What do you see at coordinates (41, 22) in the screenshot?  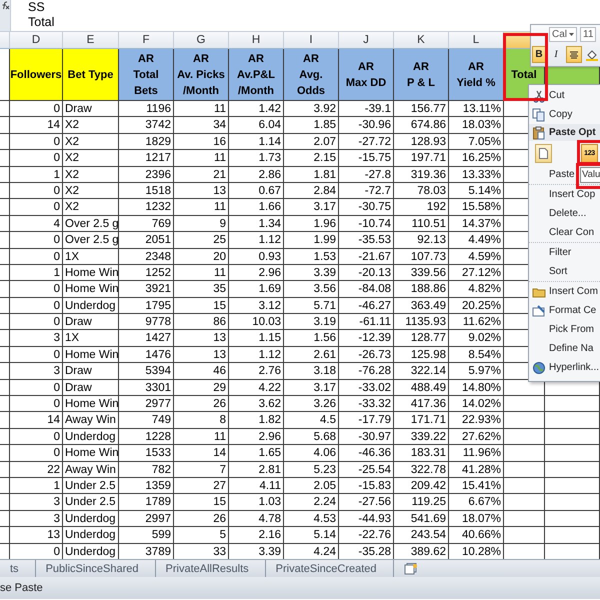 I see `formula-text: Total` at bounding box center [41, 22].